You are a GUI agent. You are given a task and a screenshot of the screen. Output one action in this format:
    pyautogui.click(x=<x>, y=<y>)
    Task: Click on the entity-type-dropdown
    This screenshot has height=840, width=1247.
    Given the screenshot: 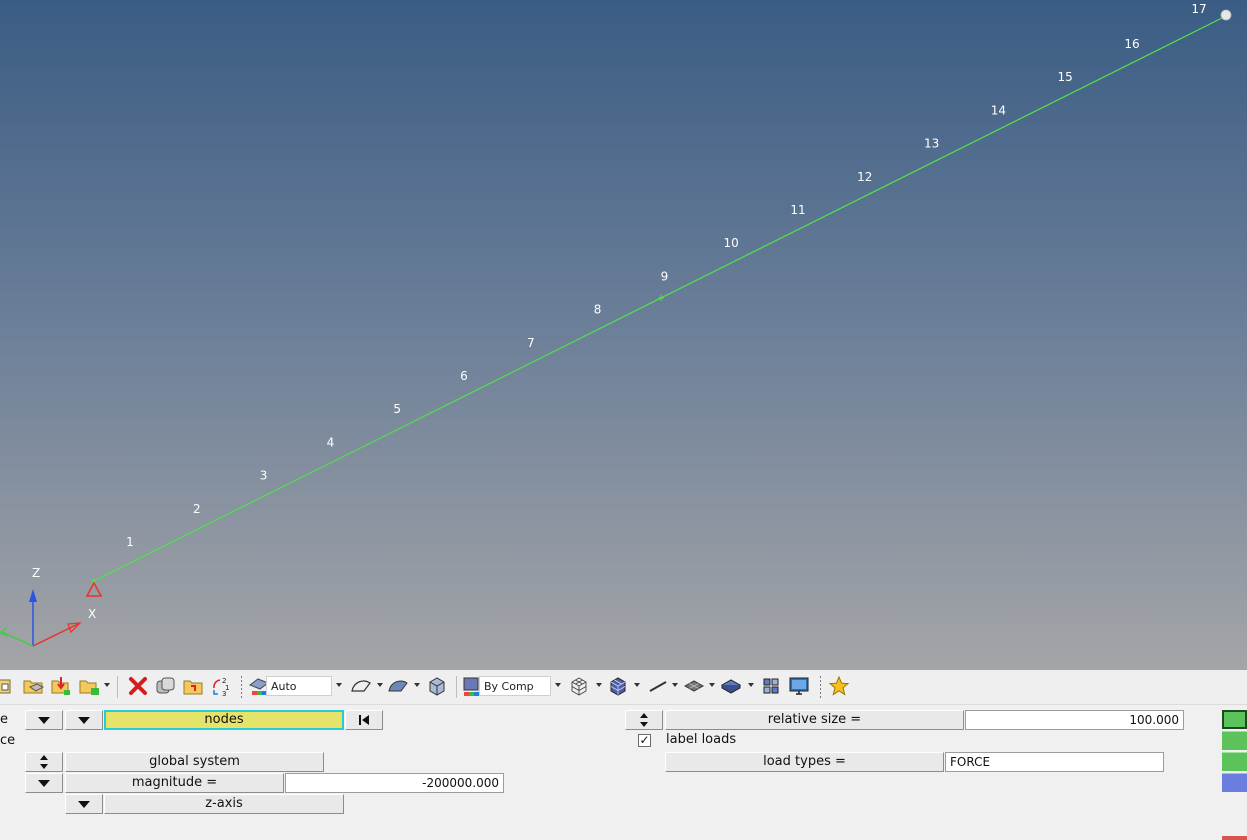 What is the action you would take?
    pyautogui.click(x=84, y=720)
    